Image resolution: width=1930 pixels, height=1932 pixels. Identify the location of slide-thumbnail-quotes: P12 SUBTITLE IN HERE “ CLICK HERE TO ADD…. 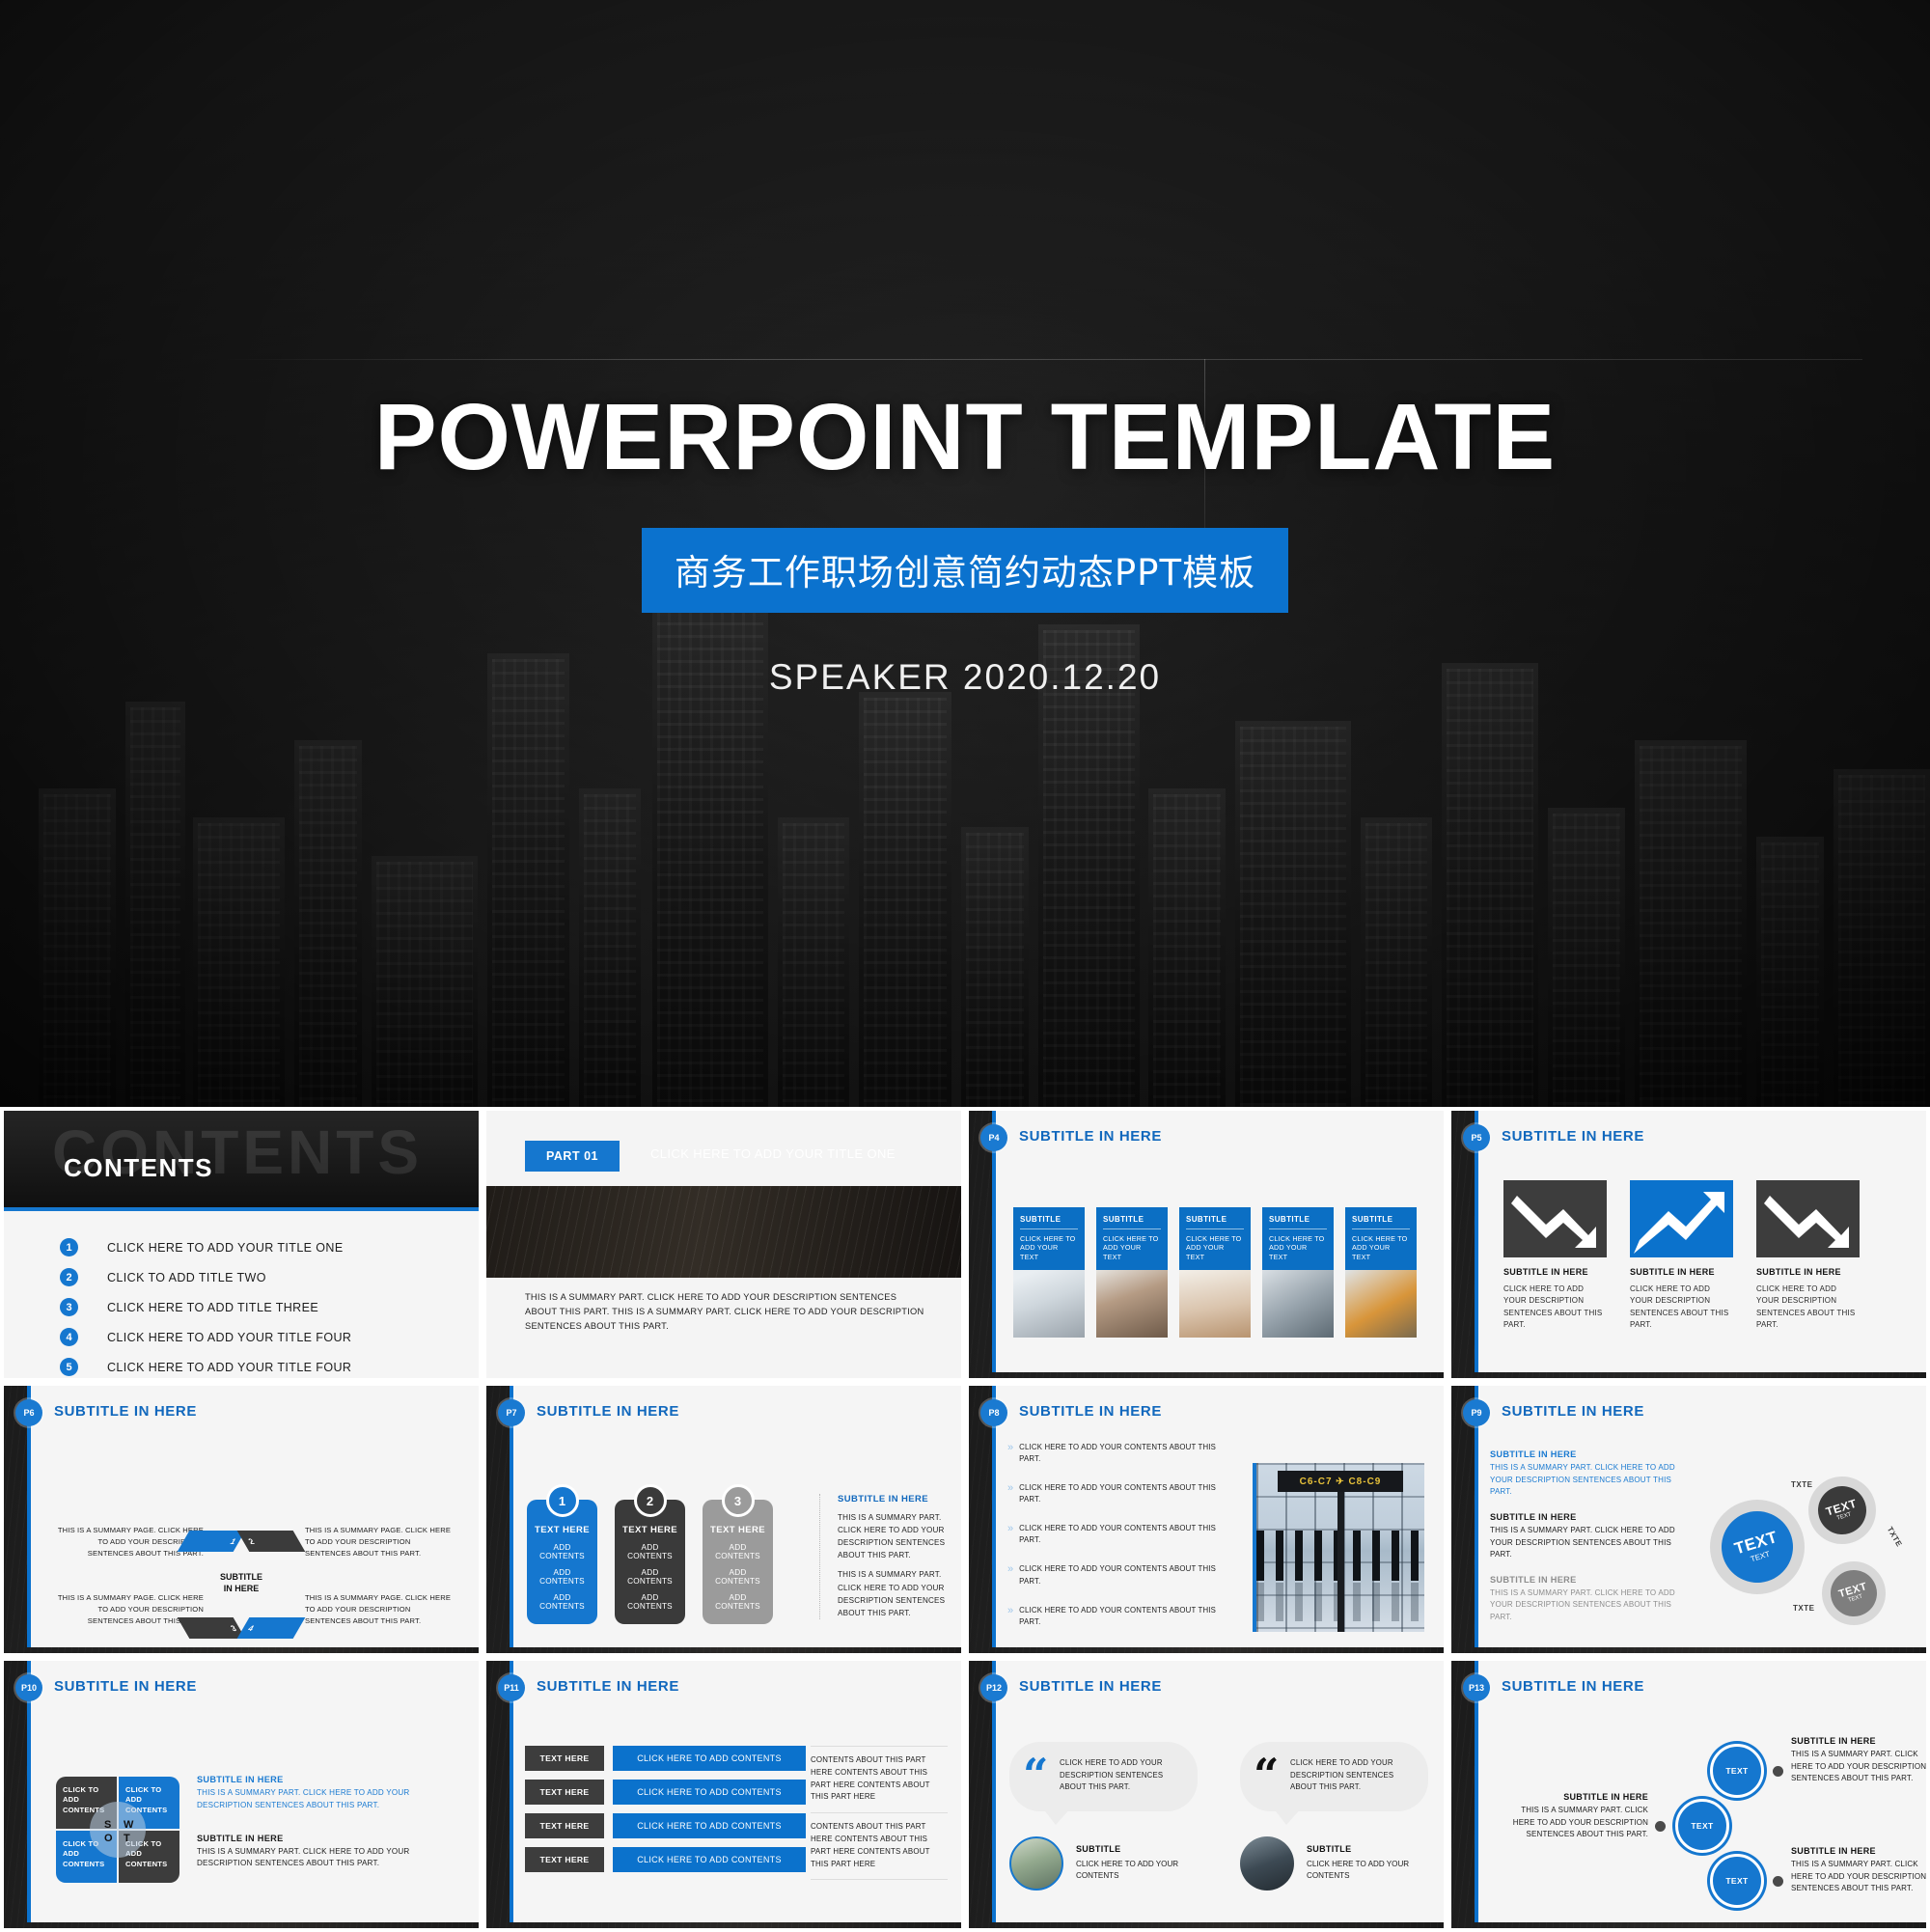
(1206, 1794).